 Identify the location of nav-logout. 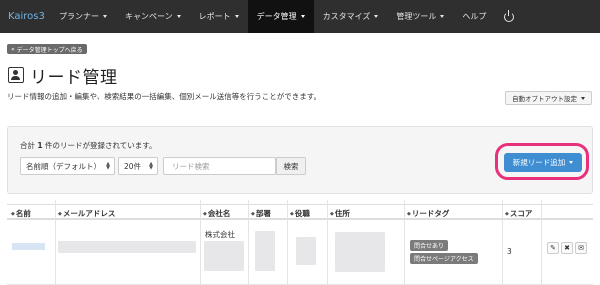
(509, 16).